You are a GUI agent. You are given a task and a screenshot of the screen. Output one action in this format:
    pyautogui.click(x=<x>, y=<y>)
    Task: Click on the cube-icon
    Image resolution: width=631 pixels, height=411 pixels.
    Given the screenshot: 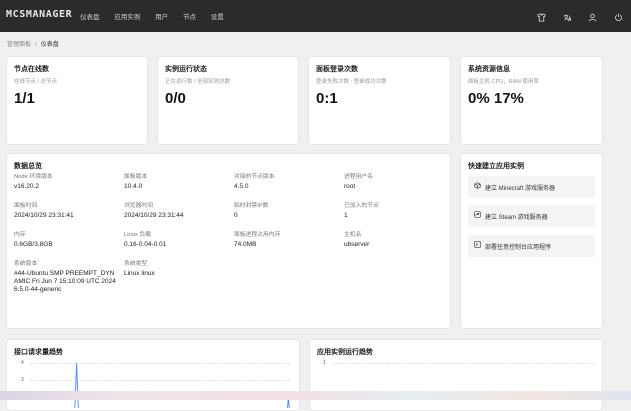 What is the action you would take?
    pyautogui.click(x=477, y=186)
    